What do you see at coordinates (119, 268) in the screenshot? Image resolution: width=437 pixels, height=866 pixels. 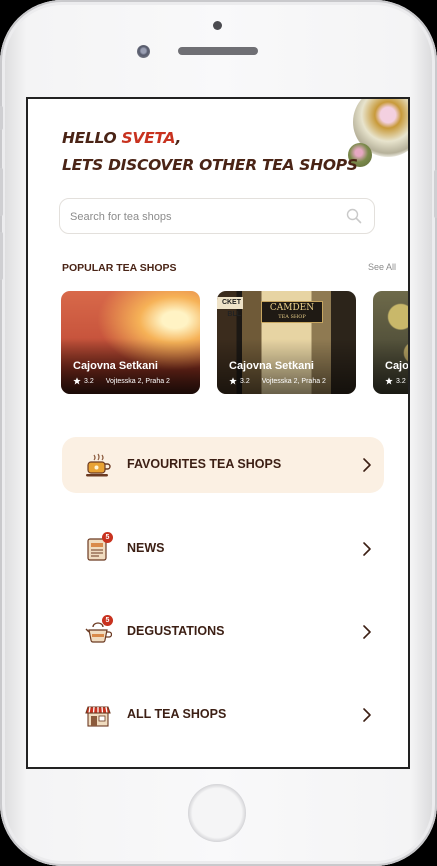 I see `popular-section-title: POPULAR TEA SHOPS` at bounding box center [119, 268].